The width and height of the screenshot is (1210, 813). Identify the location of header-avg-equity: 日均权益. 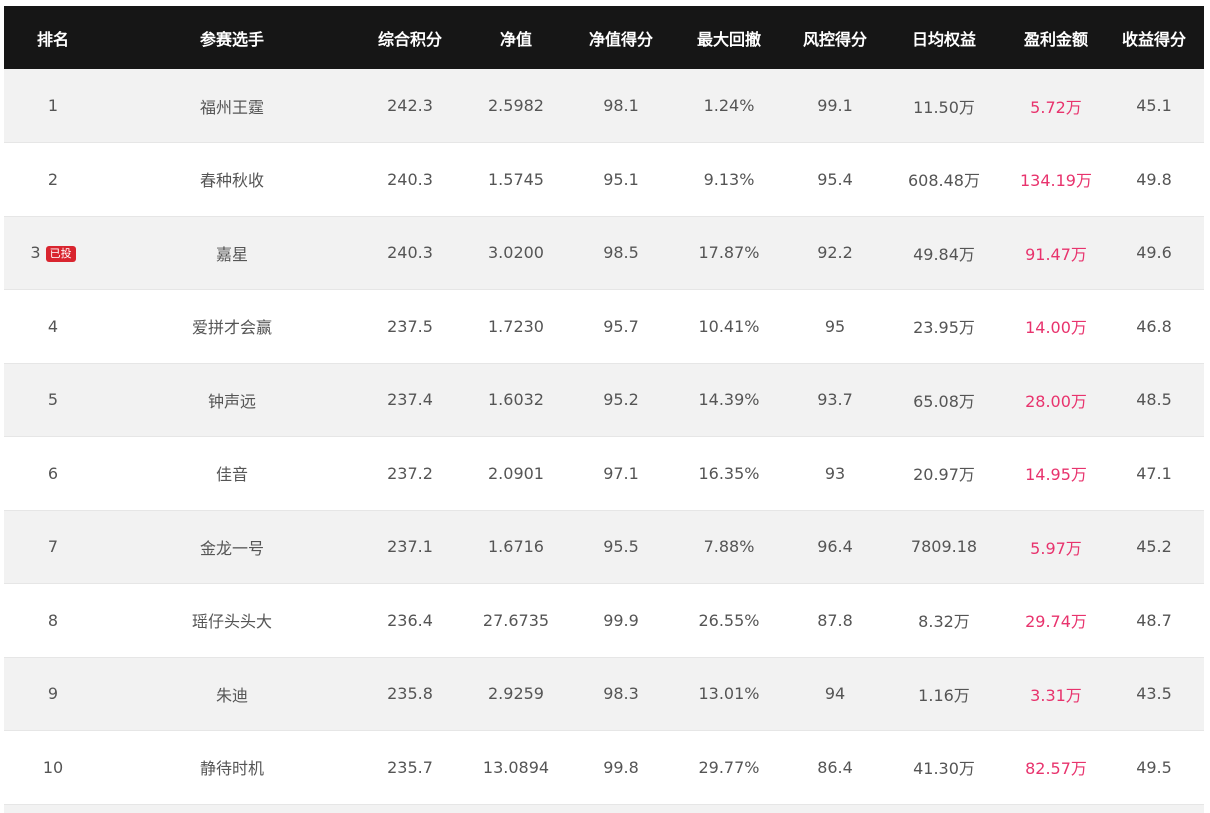
(943, 39).